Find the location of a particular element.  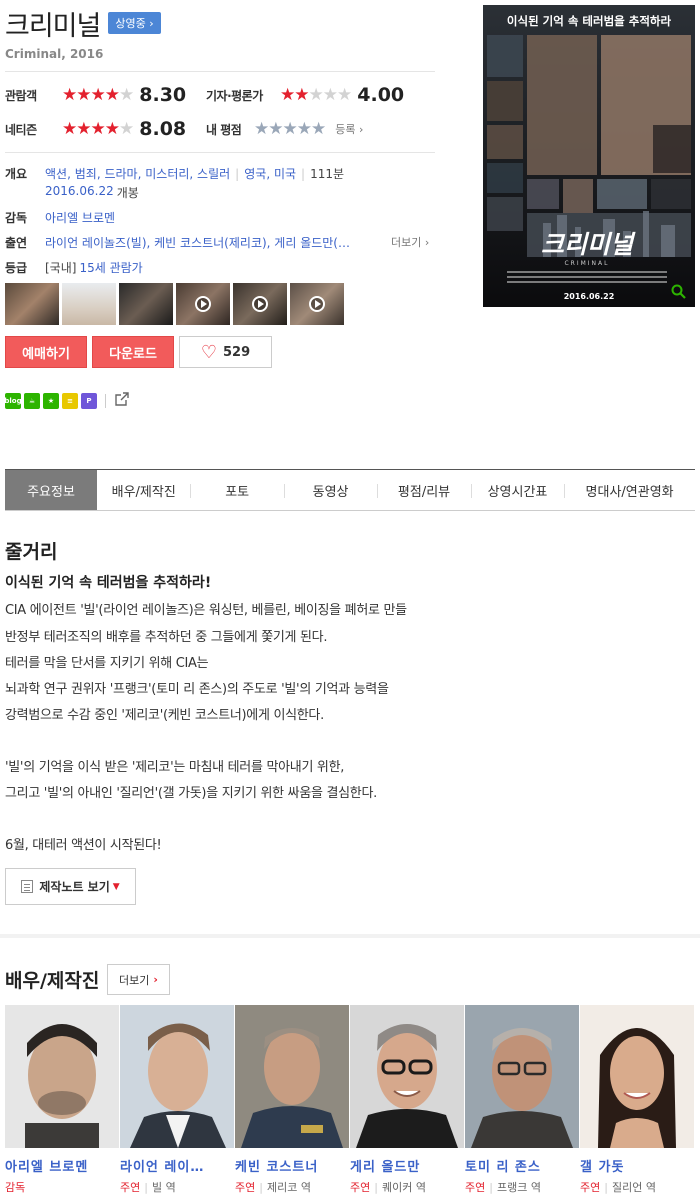

chevron-down-icon: ▼ is located at coordinates (116, 886).